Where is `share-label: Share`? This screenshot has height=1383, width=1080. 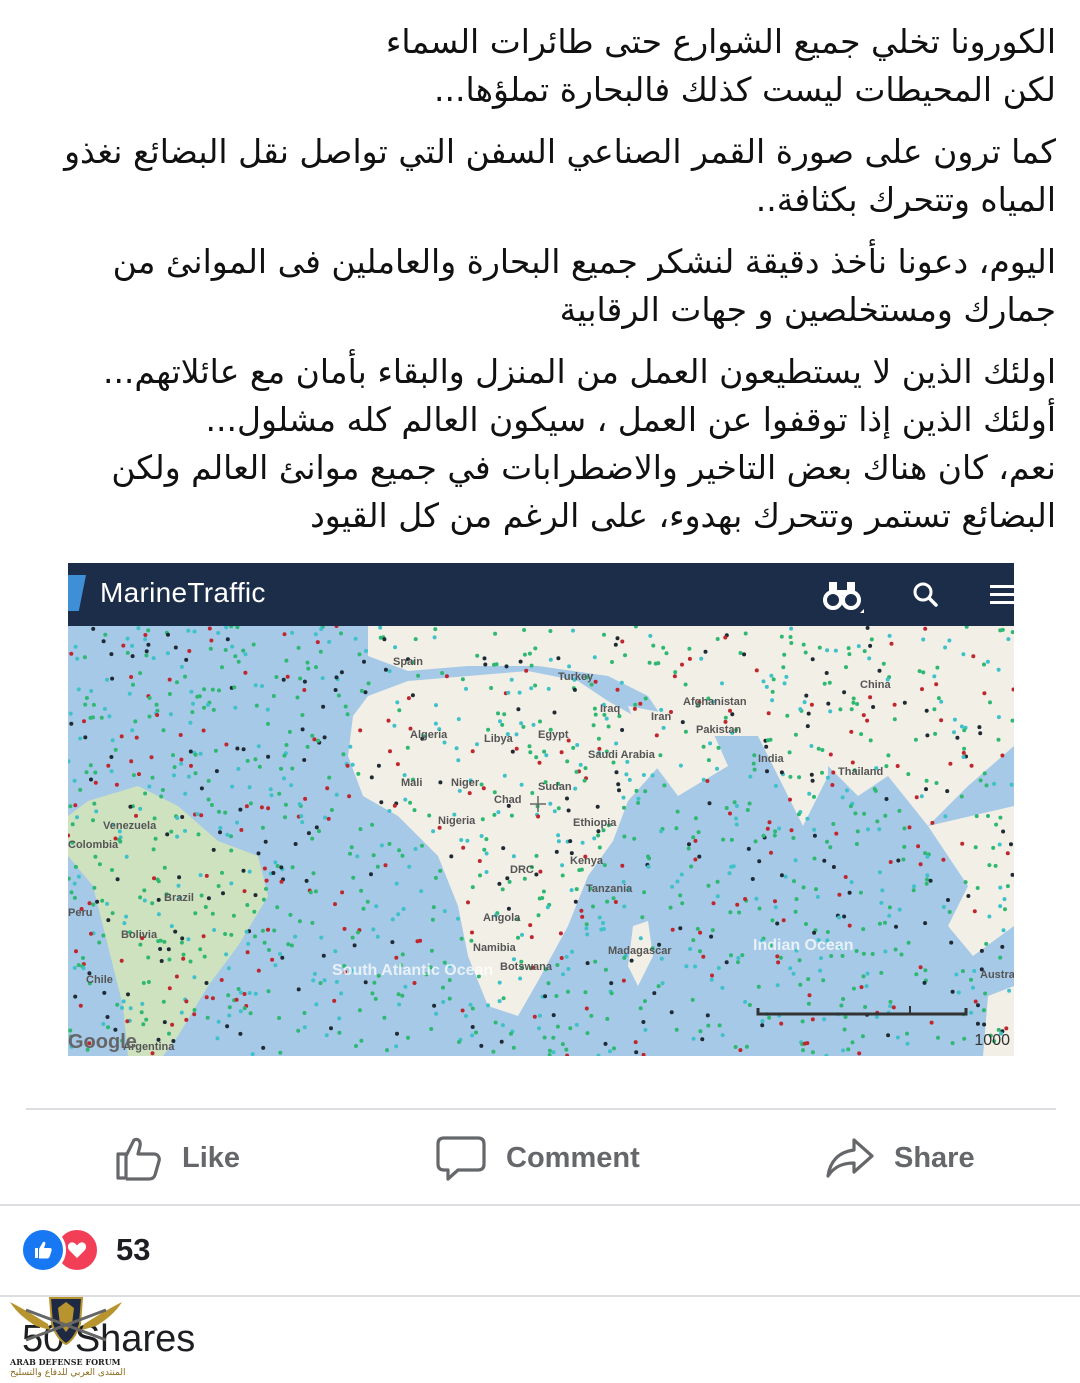
share-label: Share is located at coordinates (934, 1157).